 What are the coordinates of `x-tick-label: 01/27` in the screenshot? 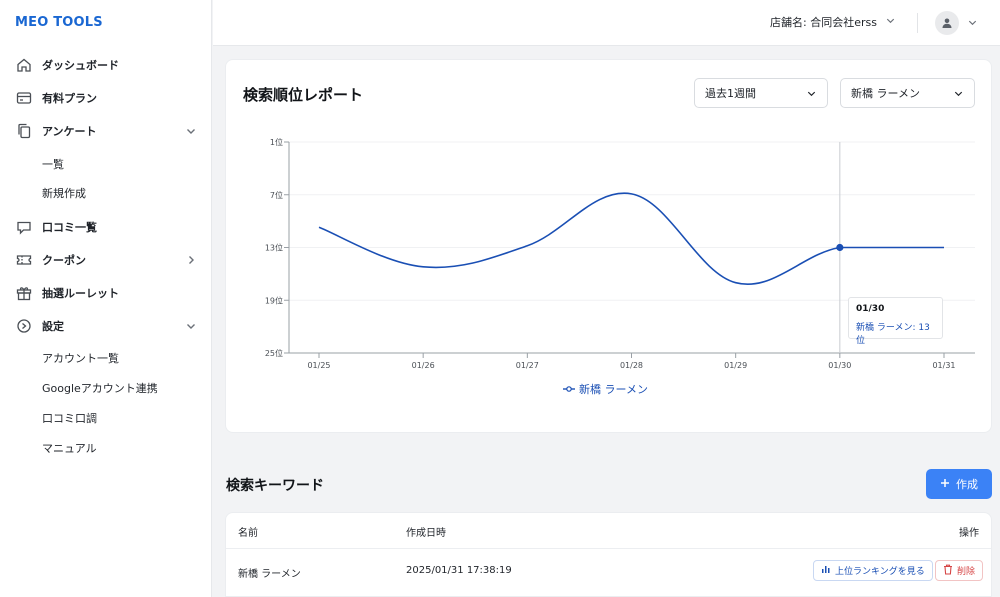 It's located at (527, 365).